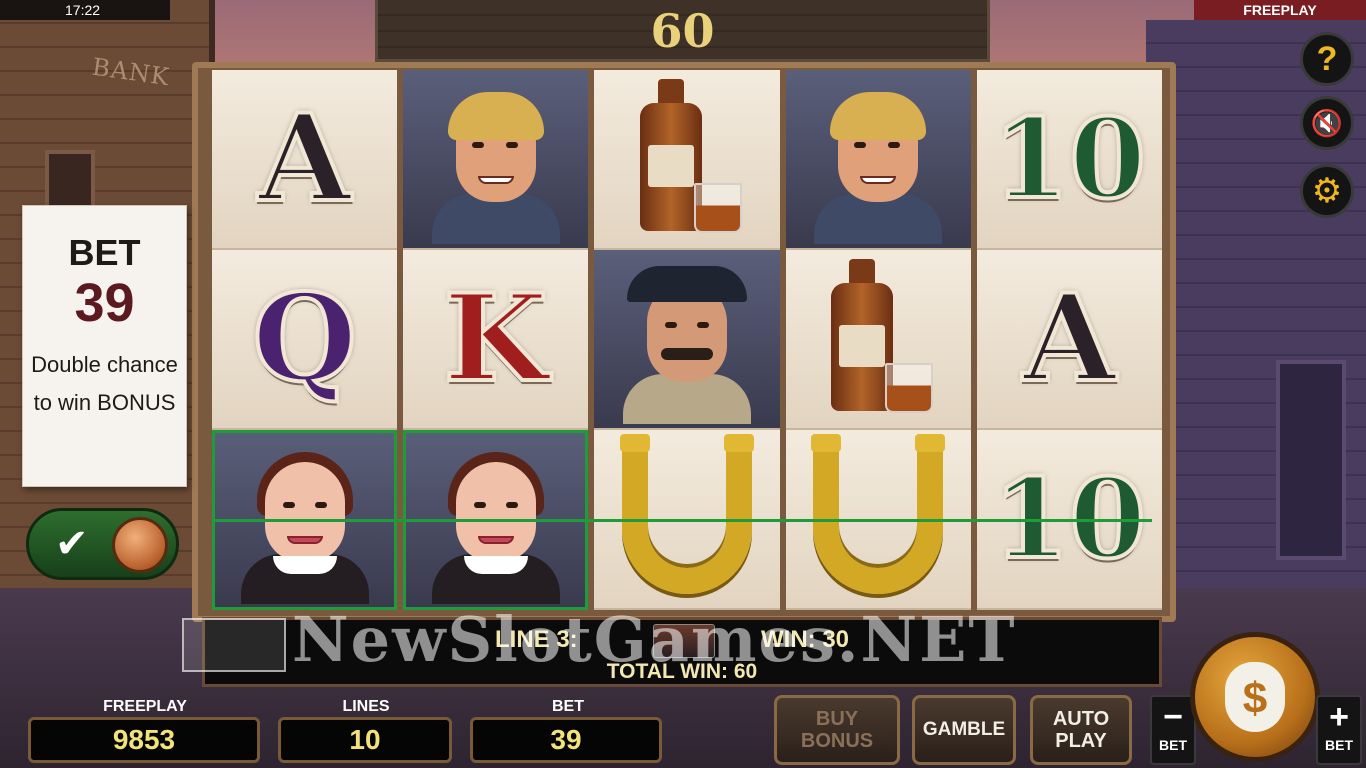 The image size is (1366, 768). I want to click on bet-card-amount: 39, so click(104, 303).